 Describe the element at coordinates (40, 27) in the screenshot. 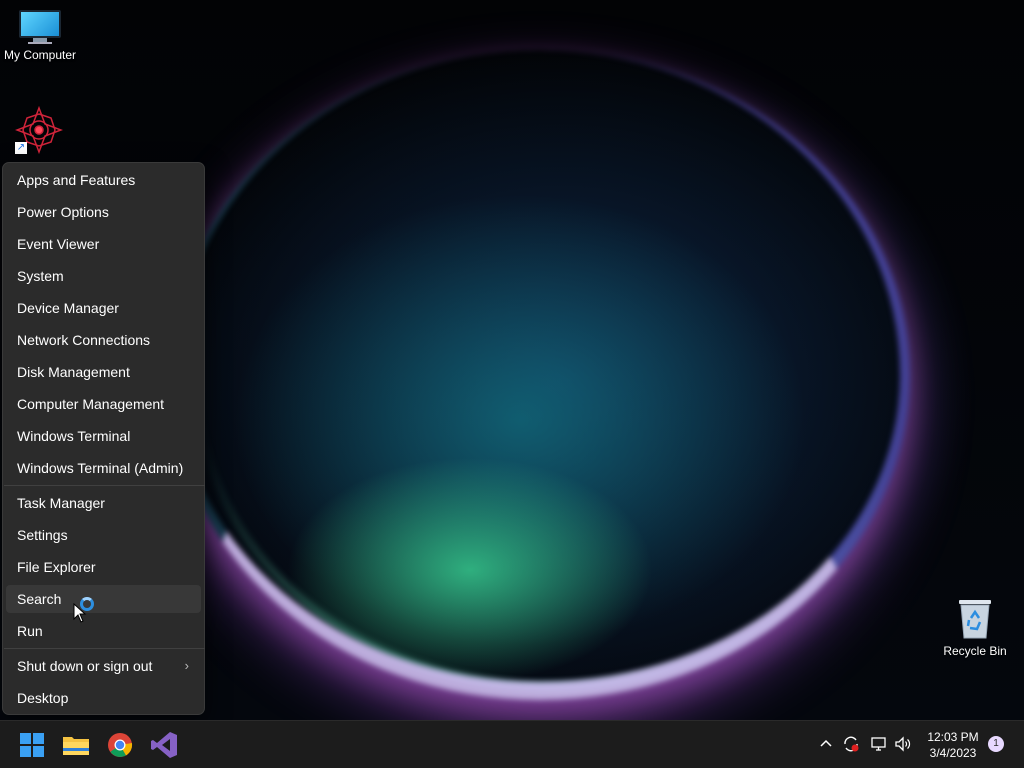

I see `computer-icon` at that location.